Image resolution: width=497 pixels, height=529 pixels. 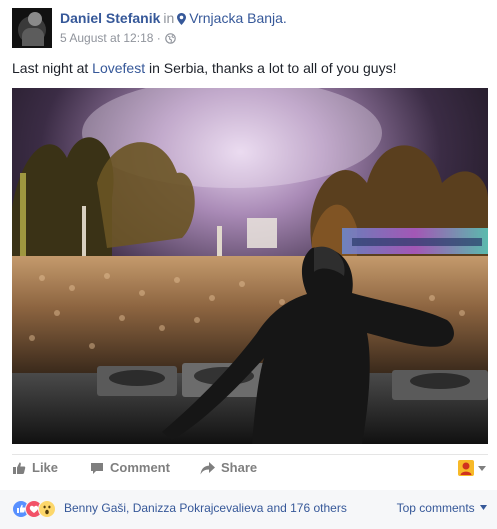 I want to click on like-button: Like, so click(x=35, y=467).